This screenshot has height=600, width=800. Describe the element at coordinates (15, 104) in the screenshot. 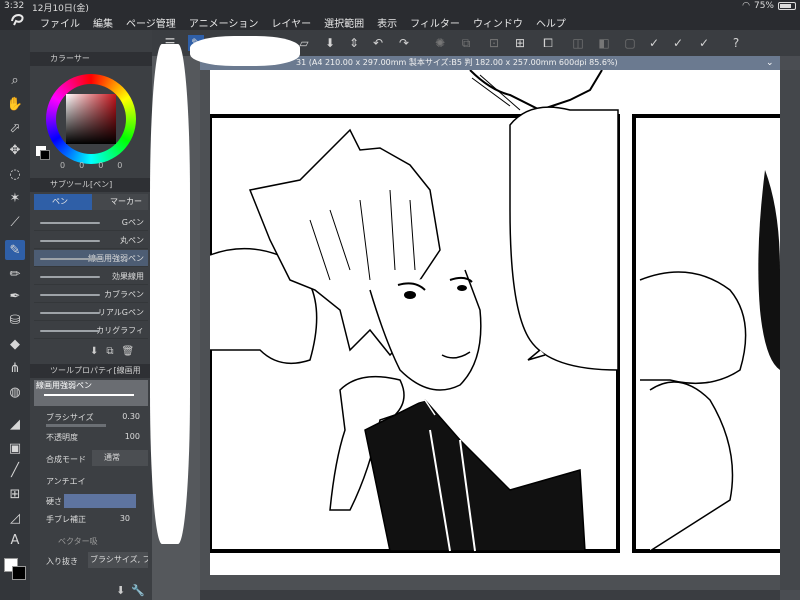

I see `hand-tool-icon: ✋` at that location.